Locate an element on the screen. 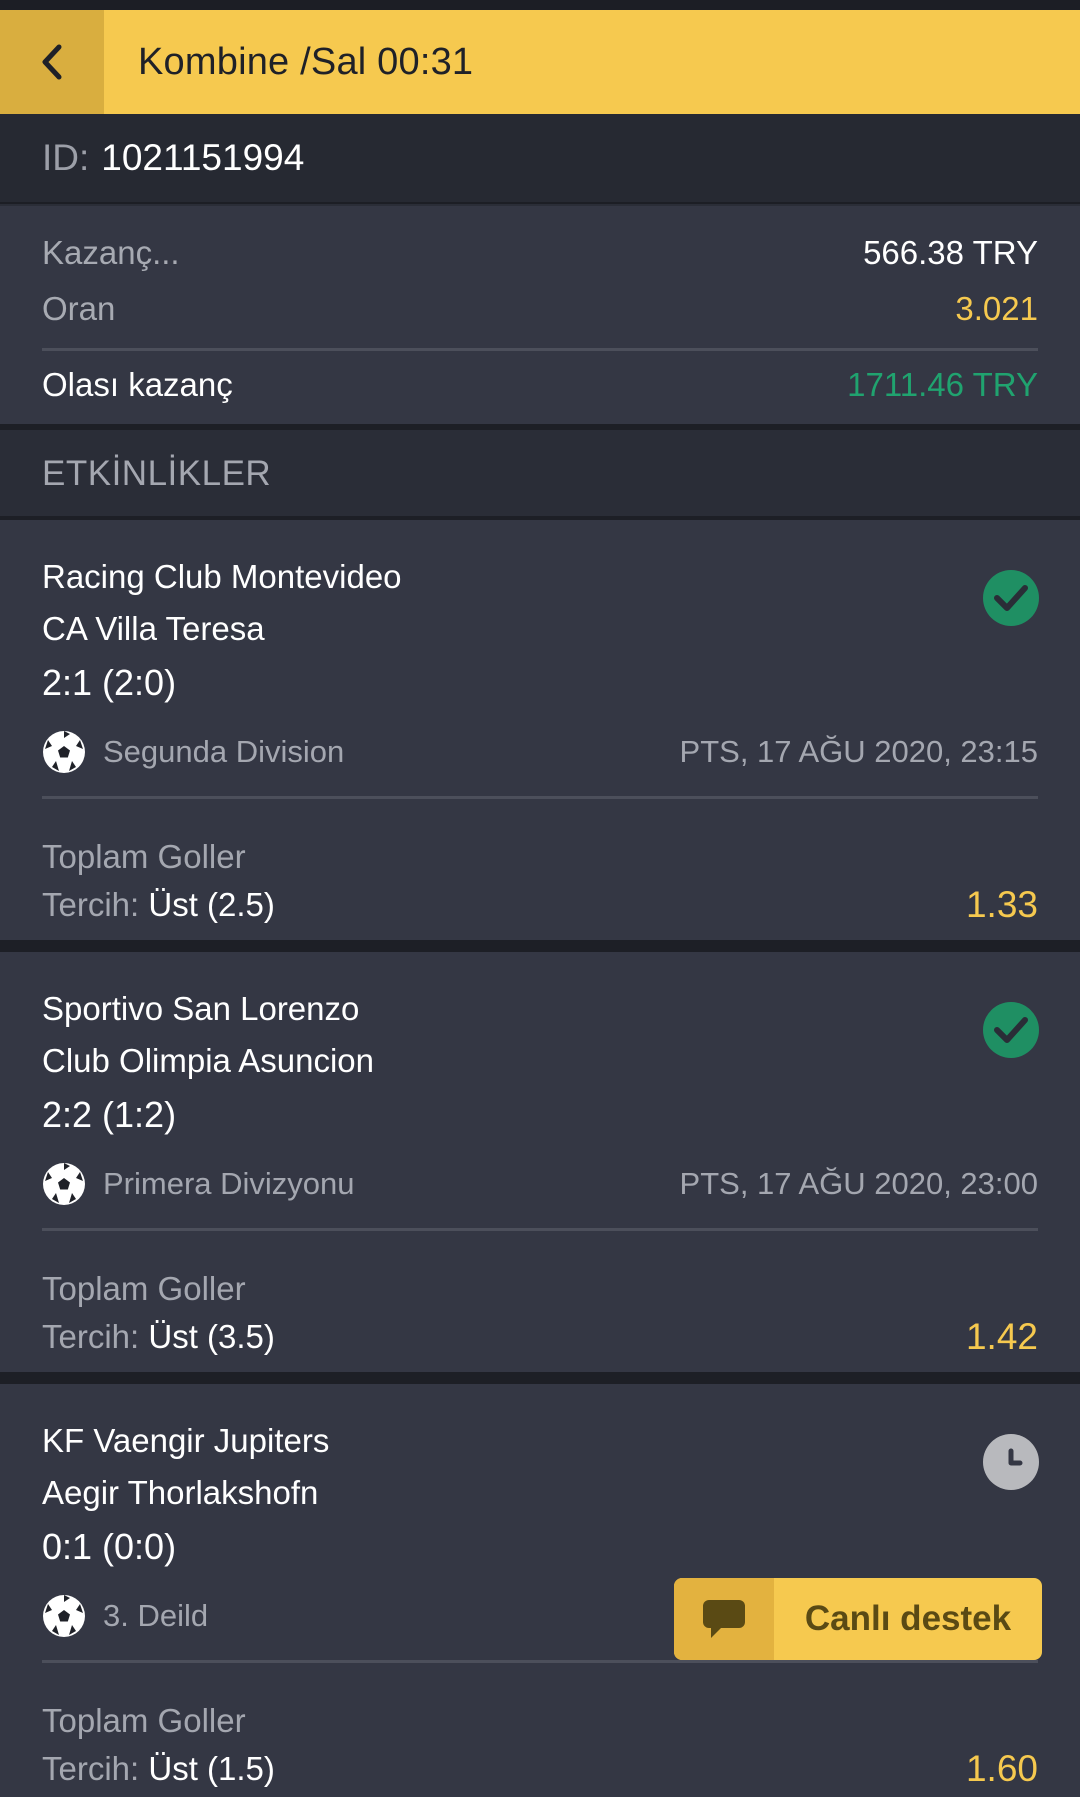  potential-win-value: 1711.46 TRY is located at coordinates (942, 384).